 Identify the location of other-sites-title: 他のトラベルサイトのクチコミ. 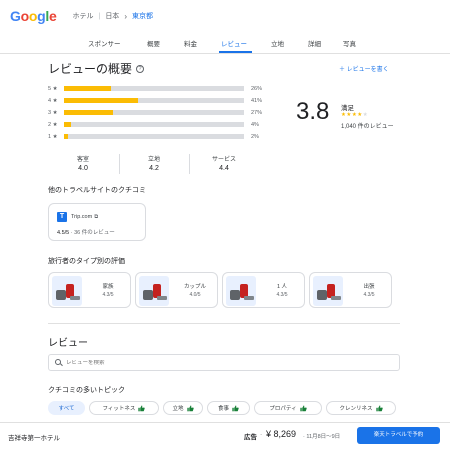
(97, 190).